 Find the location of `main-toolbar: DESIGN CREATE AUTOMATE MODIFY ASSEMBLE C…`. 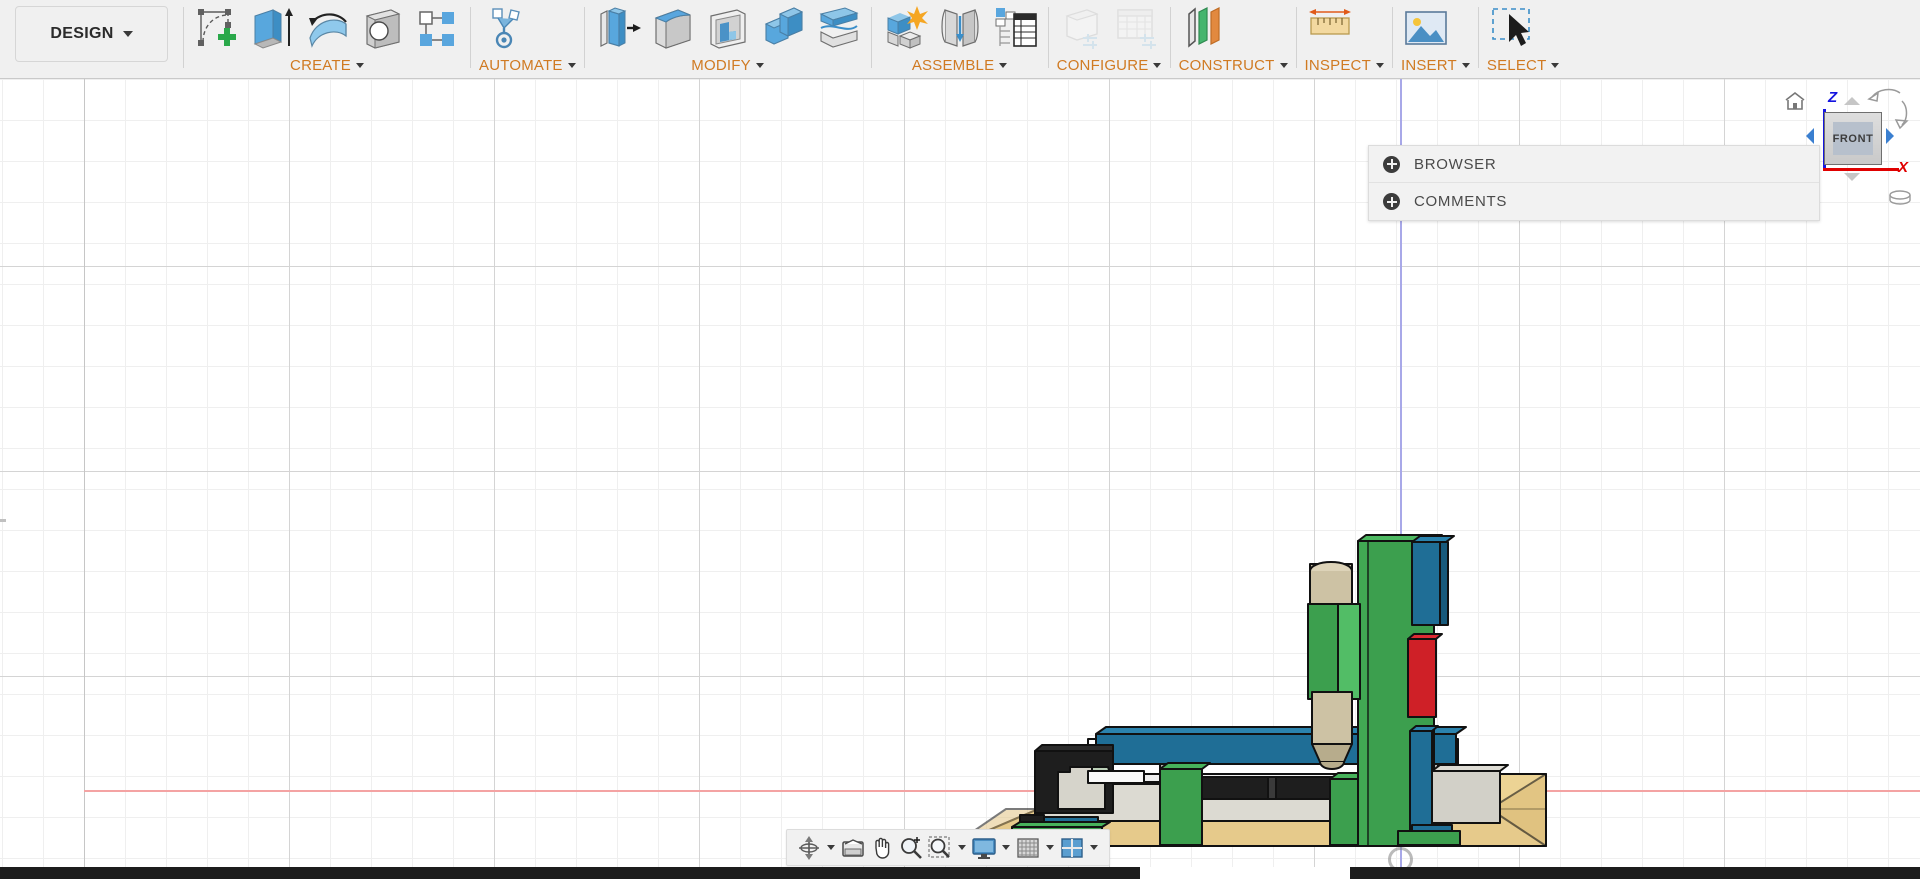

main-toolbar: DESIGN CREATE AUTOMATE MODIFY ASSEMBLE C… is located at coordinates (960, 39).